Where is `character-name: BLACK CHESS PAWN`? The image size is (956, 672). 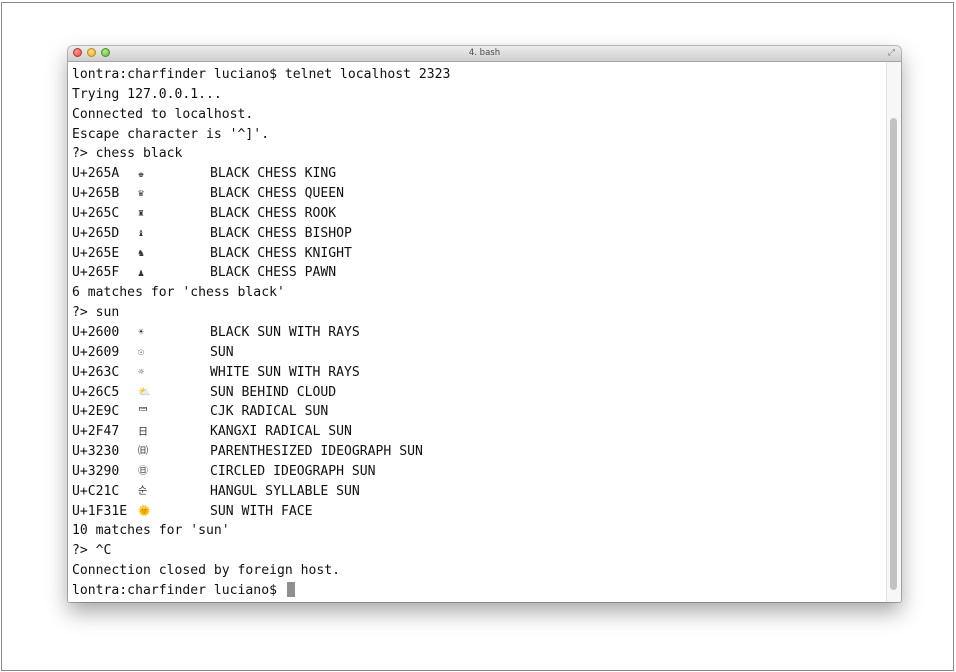 character-name: BLACK CHESS PAWN is located at coordinates (273, 273).